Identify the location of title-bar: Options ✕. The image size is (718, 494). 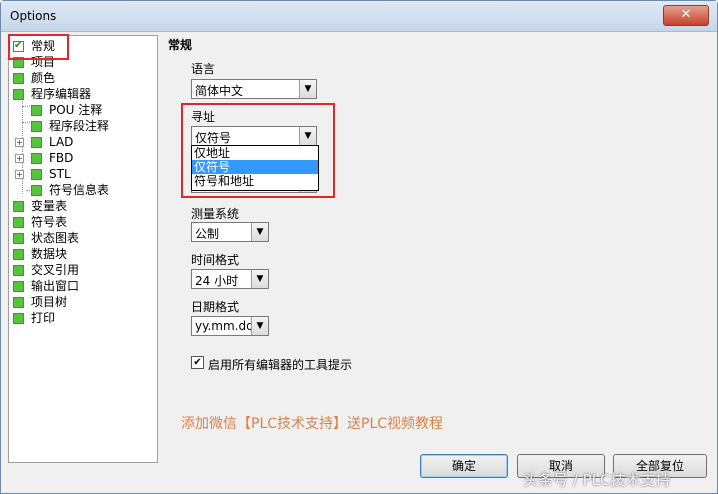
(359, 16).